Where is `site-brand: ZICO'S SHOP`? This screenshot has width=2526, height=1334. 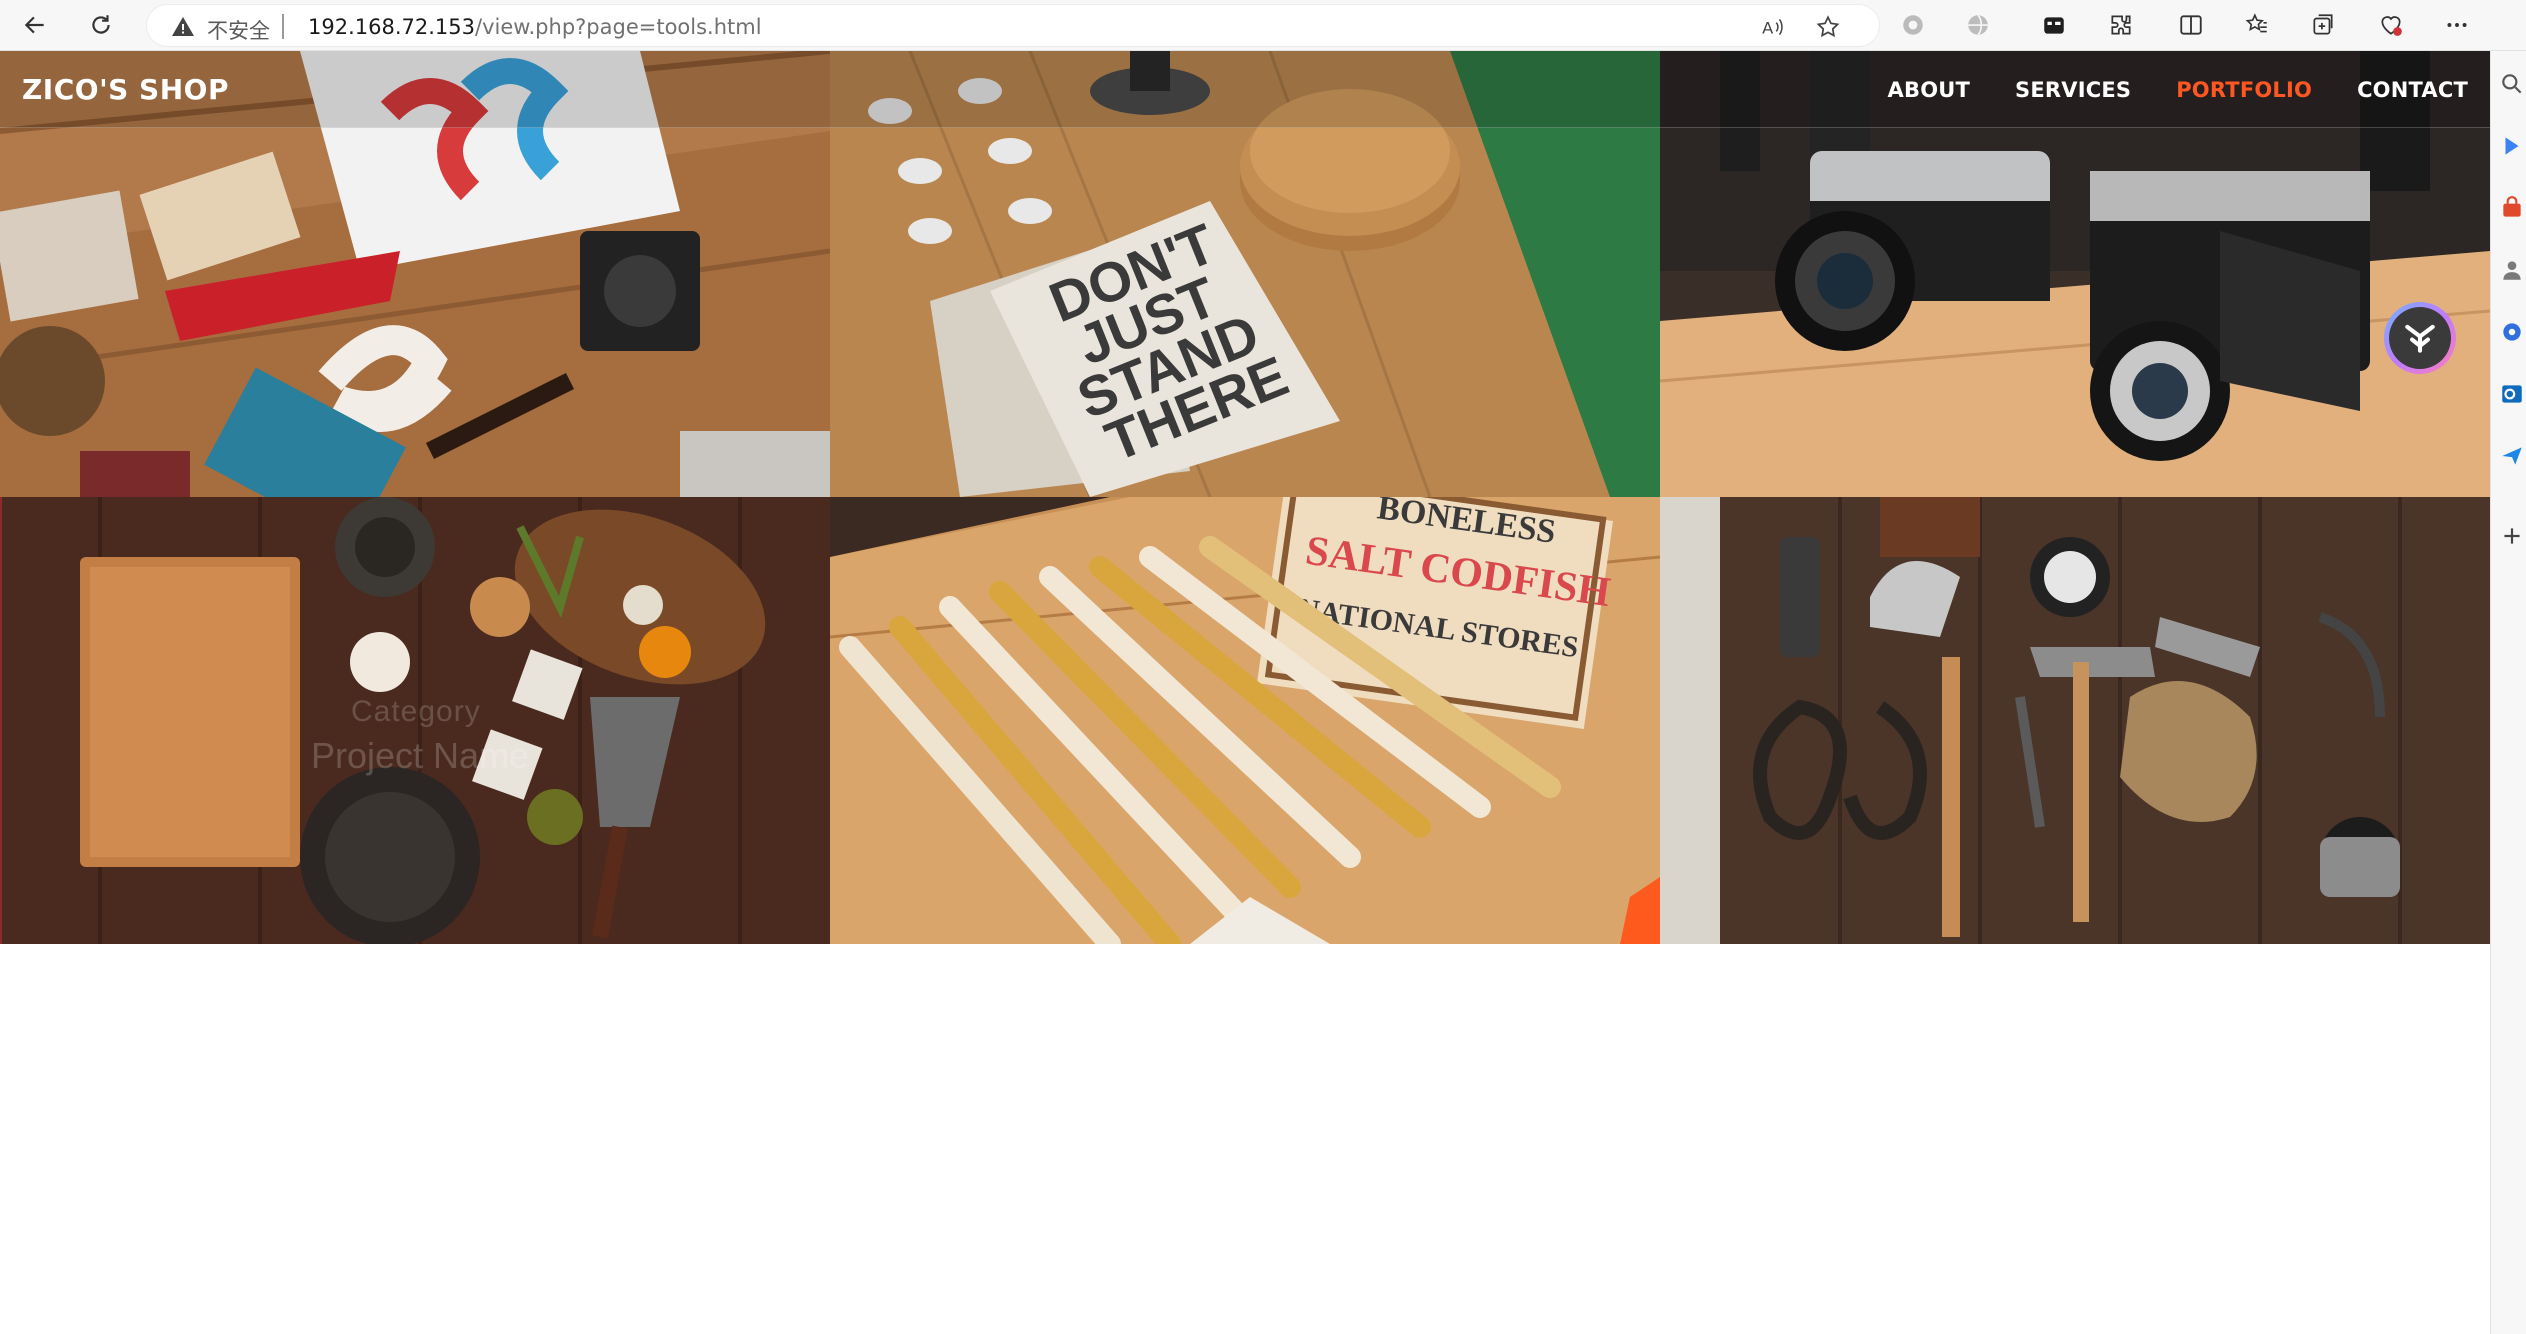
site-brand: ZICO'S SHOP is located at coordinates (125, 89).